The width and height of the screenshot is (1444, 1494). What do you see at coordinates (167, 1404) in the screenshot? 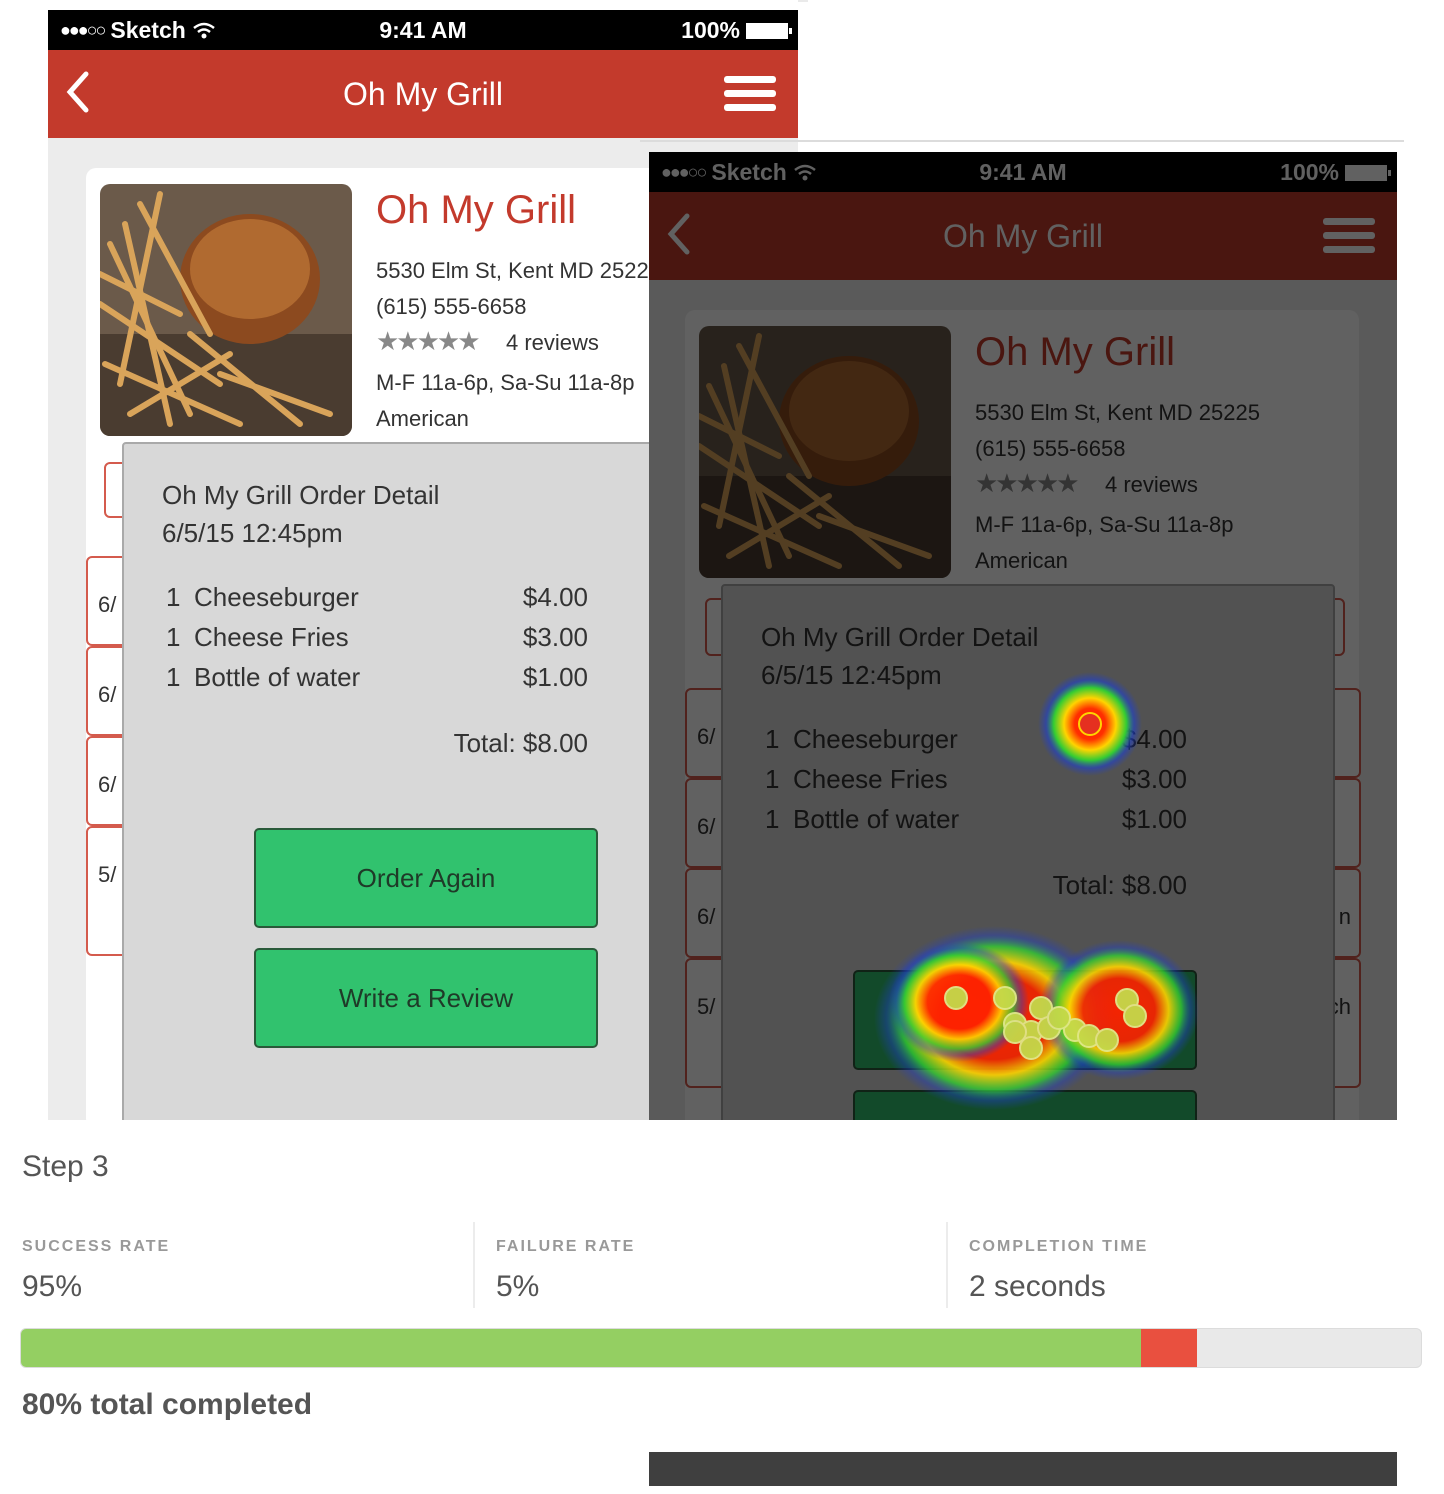
I see `total-completed-label: 80% total completed` at bounding box center [167, 1404].